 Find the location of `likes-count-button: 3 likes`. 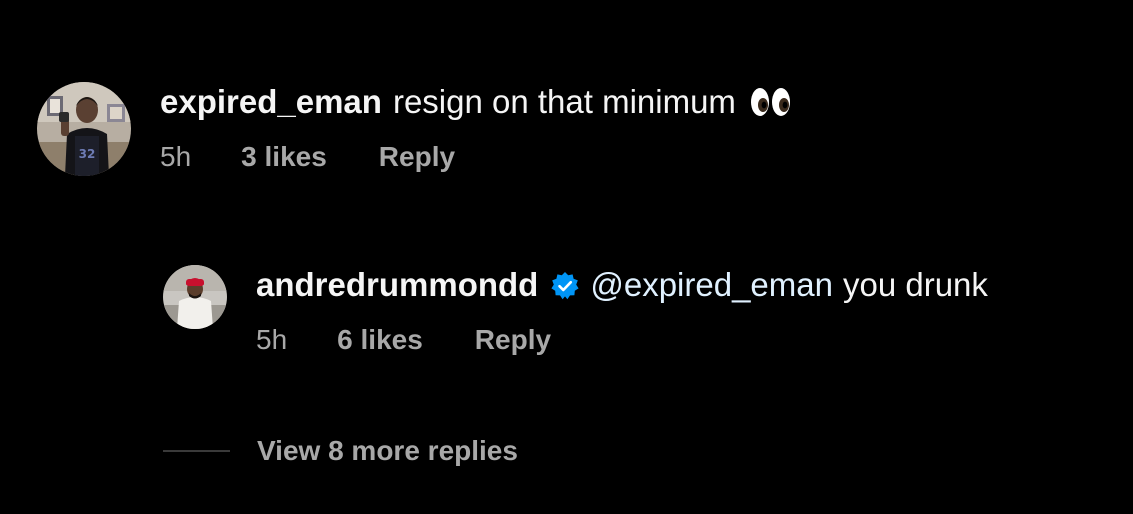

likes-count-button: 3 likes is located at coordinates (284, 157).